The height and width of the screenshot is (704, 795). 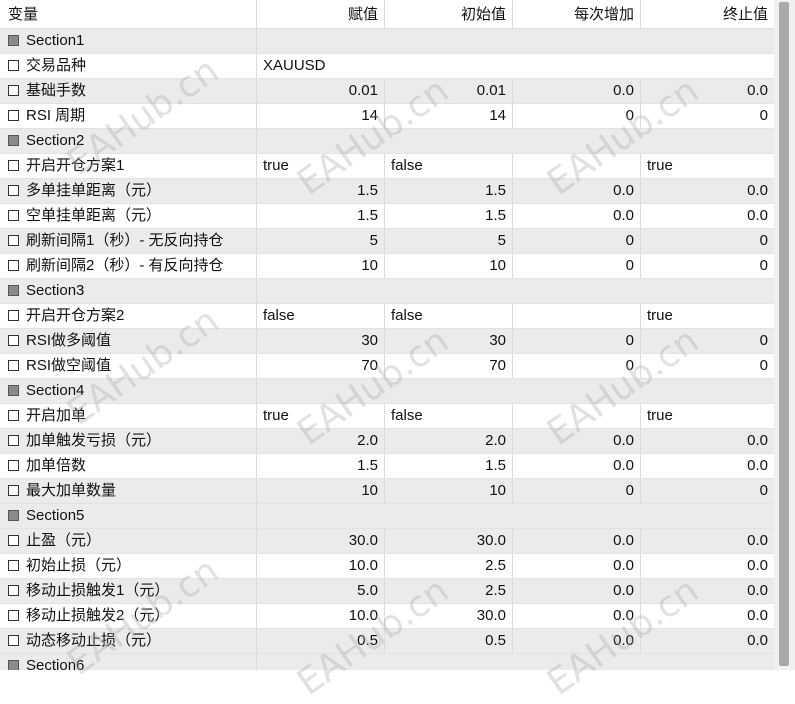 What do you see at coordinates (128, 541) in the screenshot?
I see `variable-name-cell: 止盈（元）` at bounding box center [128, 541].